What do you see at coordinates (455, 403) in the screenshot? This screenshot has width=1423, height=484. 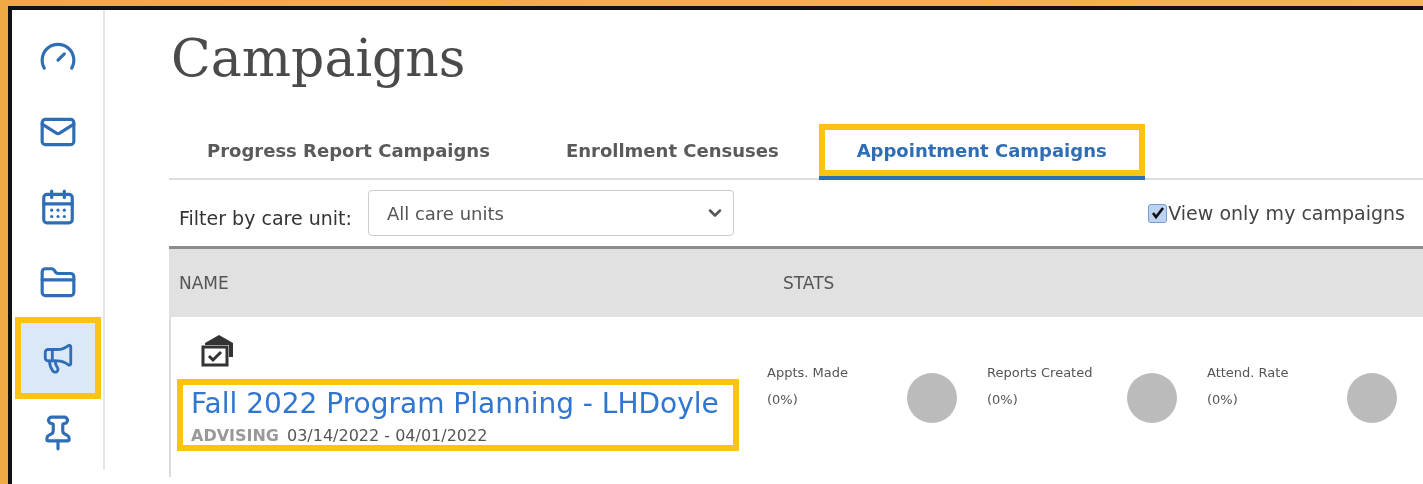 I see `campaign-link: Fall 2022 Program Planning - LHDoyle` at bounding box center [455, 403].